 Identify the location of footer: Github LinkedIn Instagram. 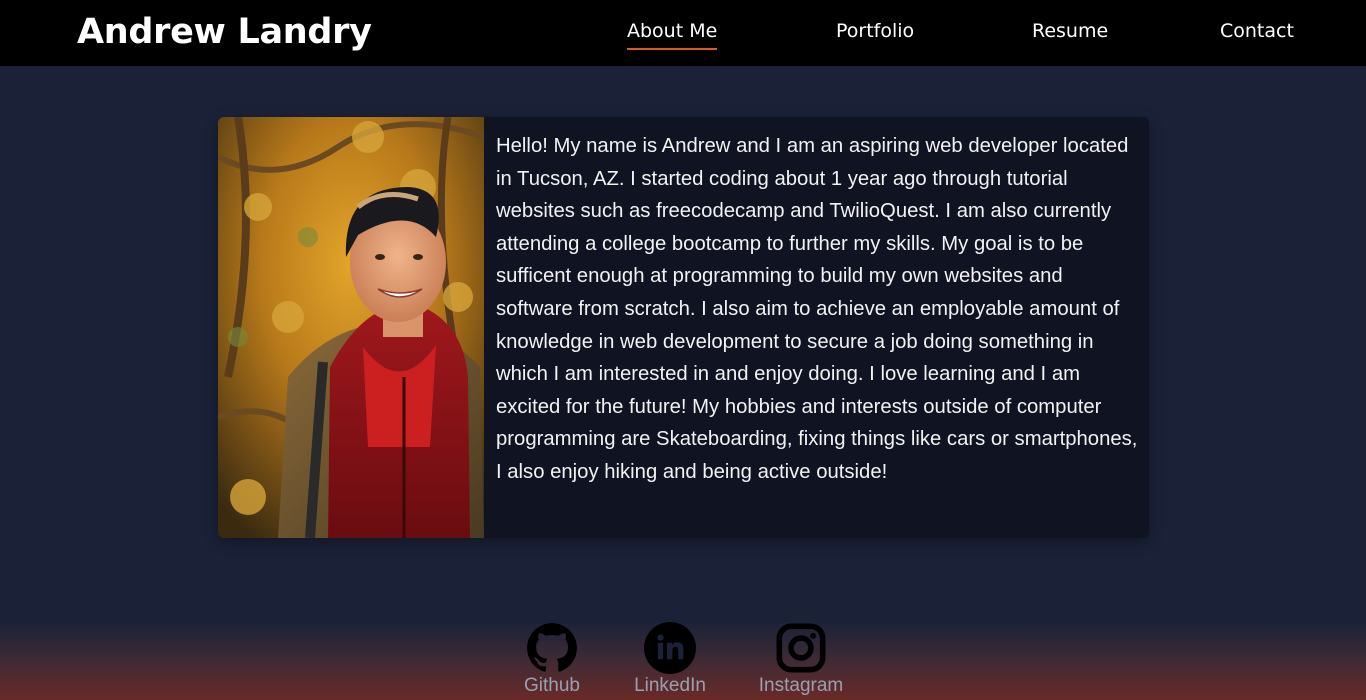
(683, 661).